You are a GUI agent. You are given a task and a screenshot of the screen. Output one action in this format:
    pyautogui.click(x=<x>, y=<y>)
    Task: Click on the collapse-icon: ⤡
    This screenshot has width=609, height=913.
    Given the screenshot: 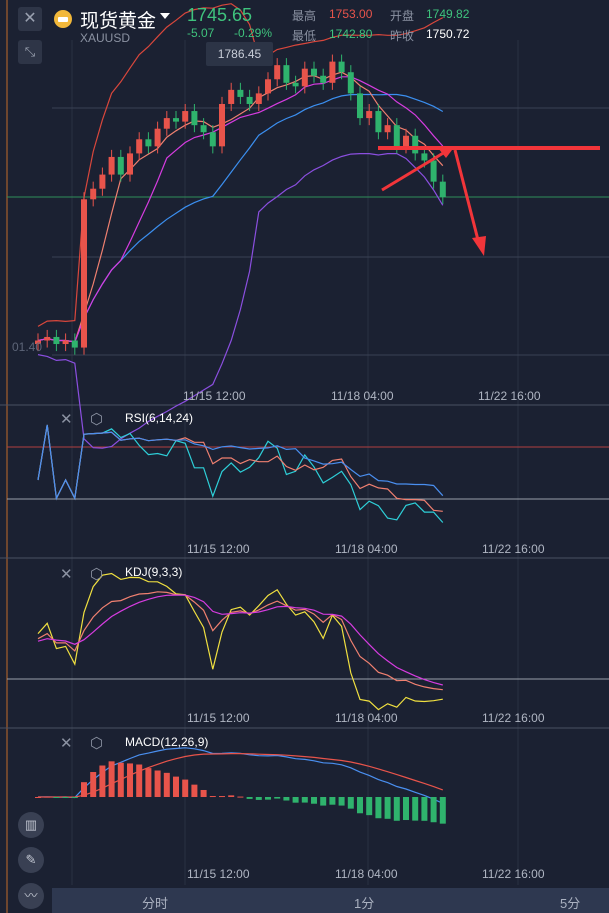 What is the action you would take?
    pyautogui.click(x=30, y=52)
    